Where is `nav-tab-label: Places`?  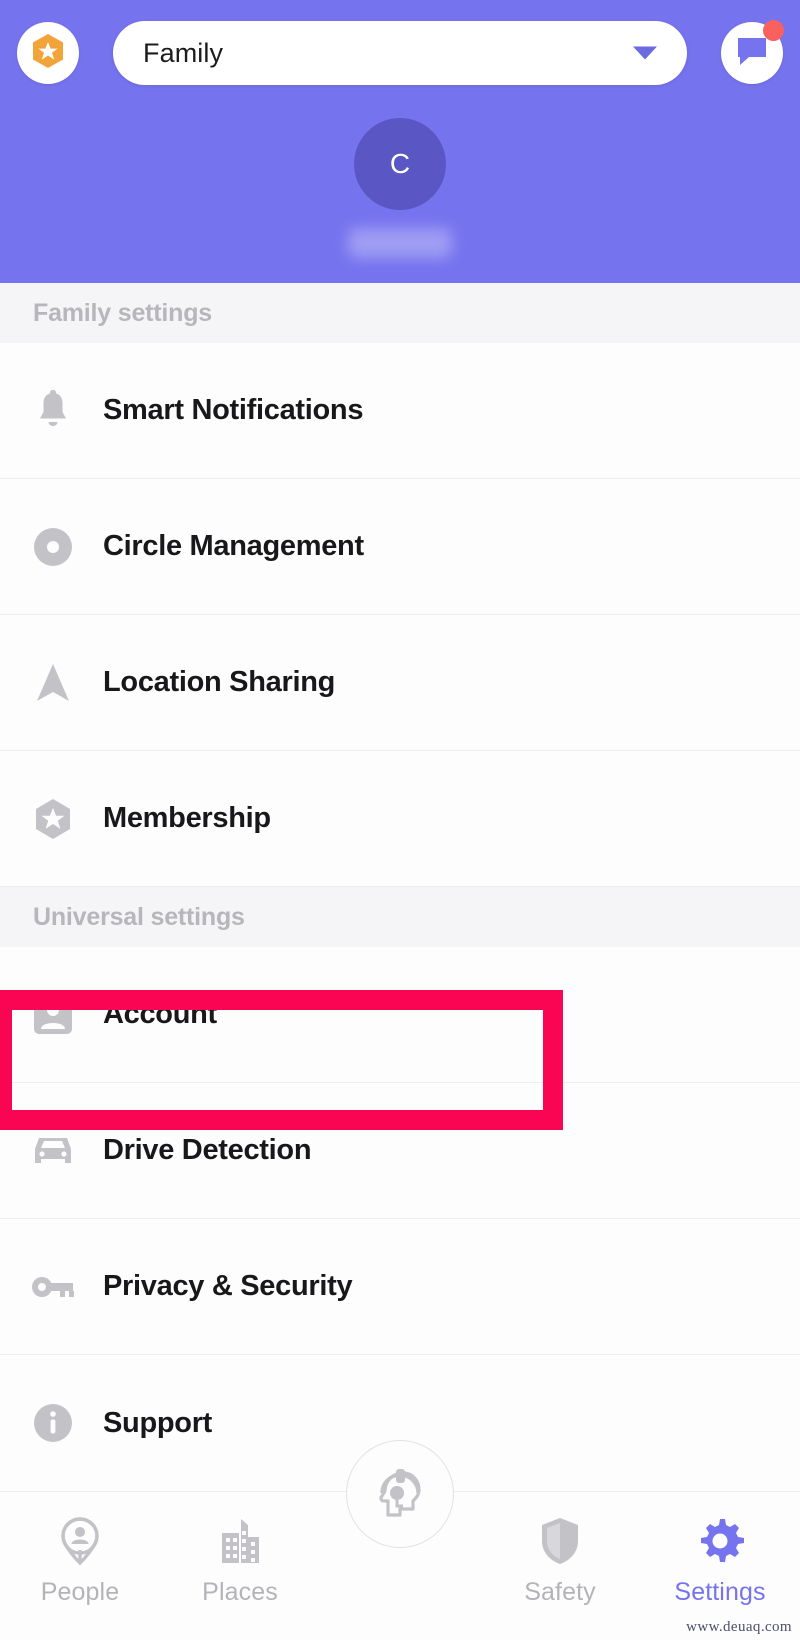 nav-tab-label: Places is located at coordinates (240, 1592).